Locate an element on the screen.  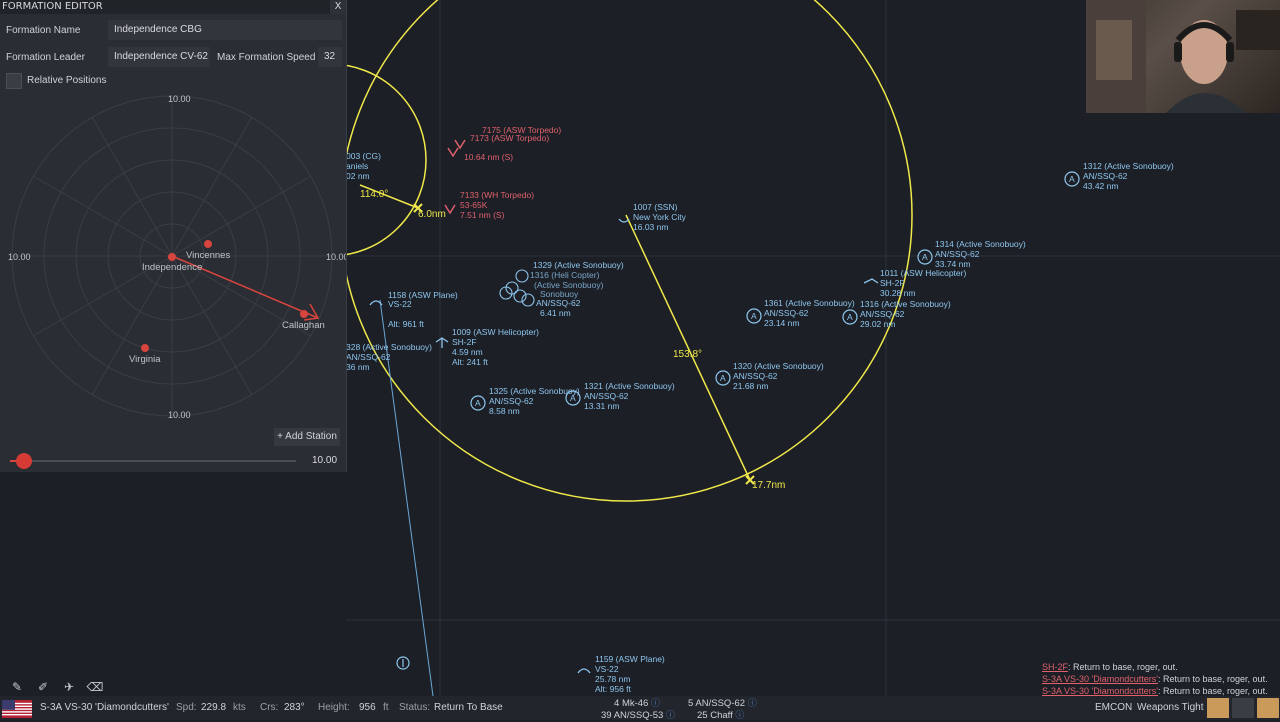
selected-unit-name: S-3A VS-30 'Diamondcutters' is located at coordinates (104, 708).